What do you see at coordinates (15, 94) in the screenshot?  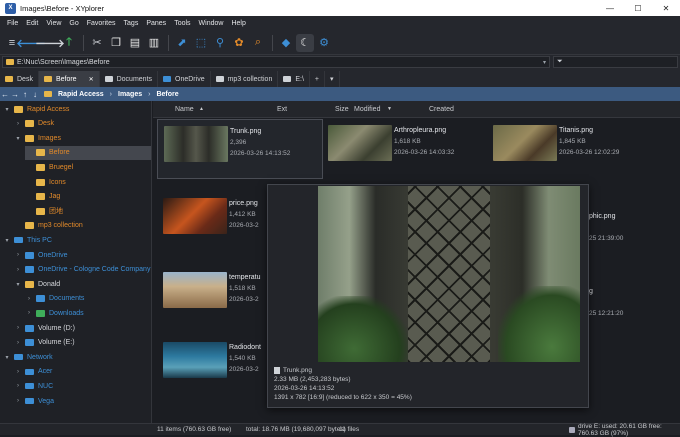 I see `forward-icon: →` at bounding box center [15, 94].